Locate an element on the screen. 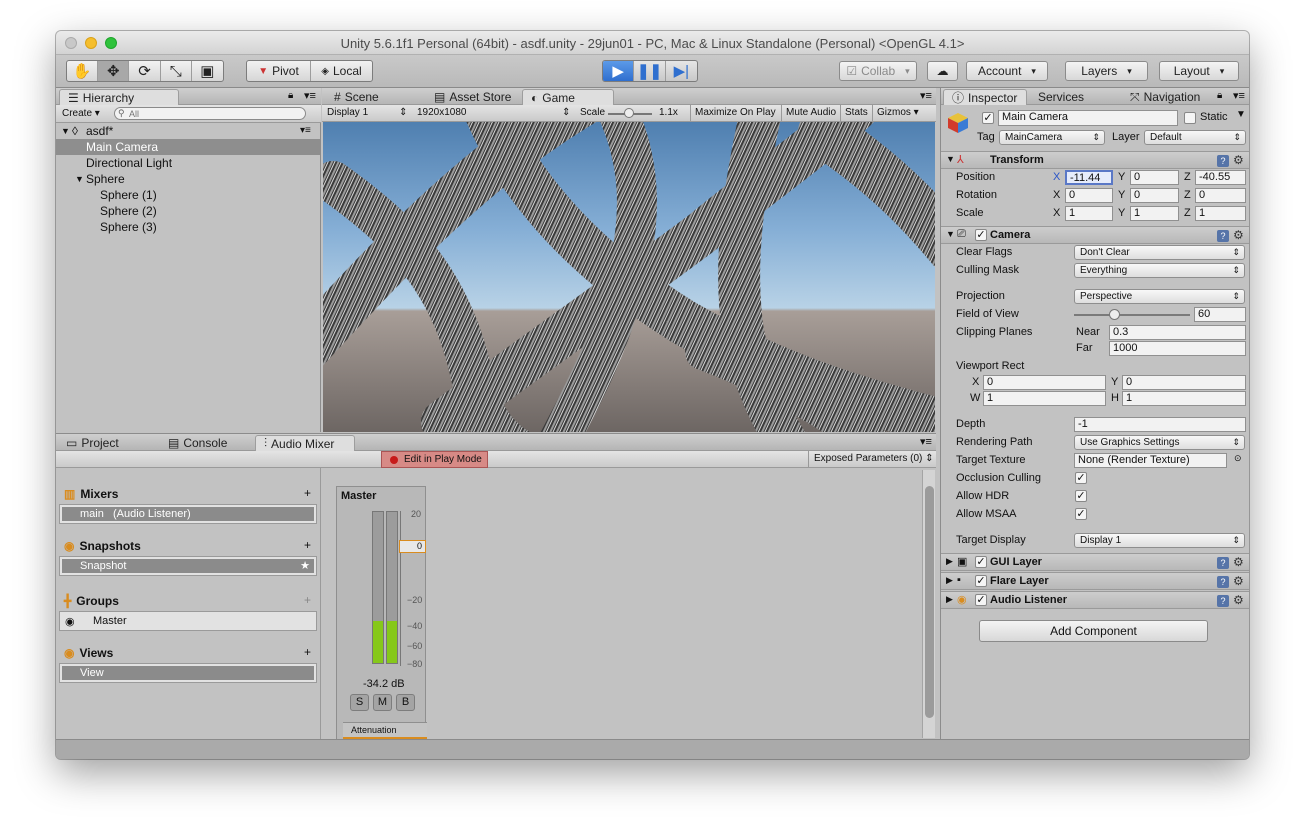 This screenshot has height=839, width=1305. list-item: Snapshot ★ is located at coordinates (188, 566).